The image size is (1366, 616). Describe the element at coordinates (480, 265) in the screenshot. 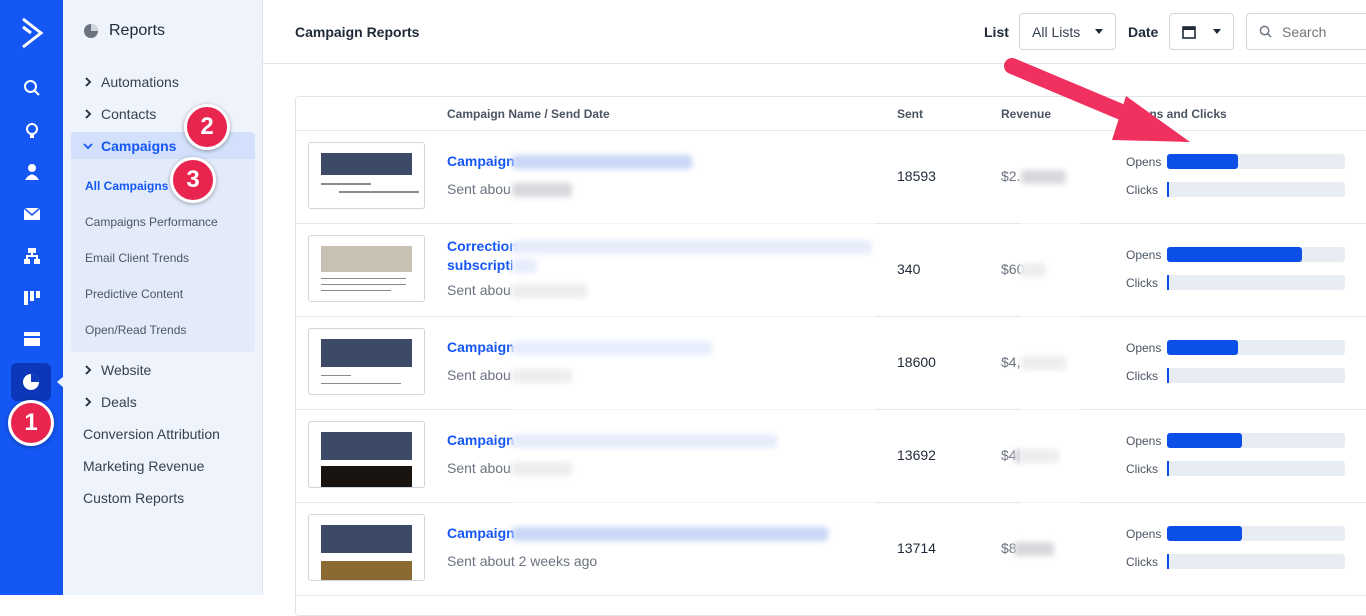

I see `campaign-name-line2: subscripti` at that location.